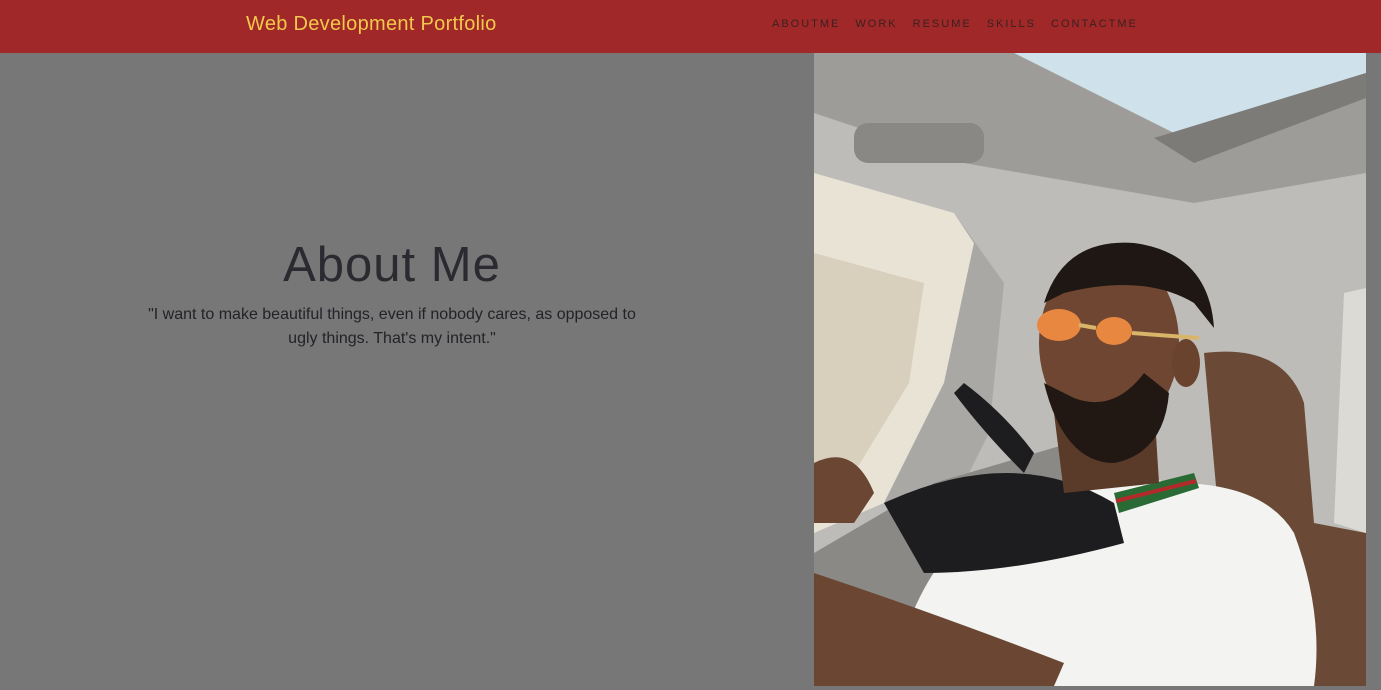  I want to click on nav-link-work: WORK, so click(876, 24).